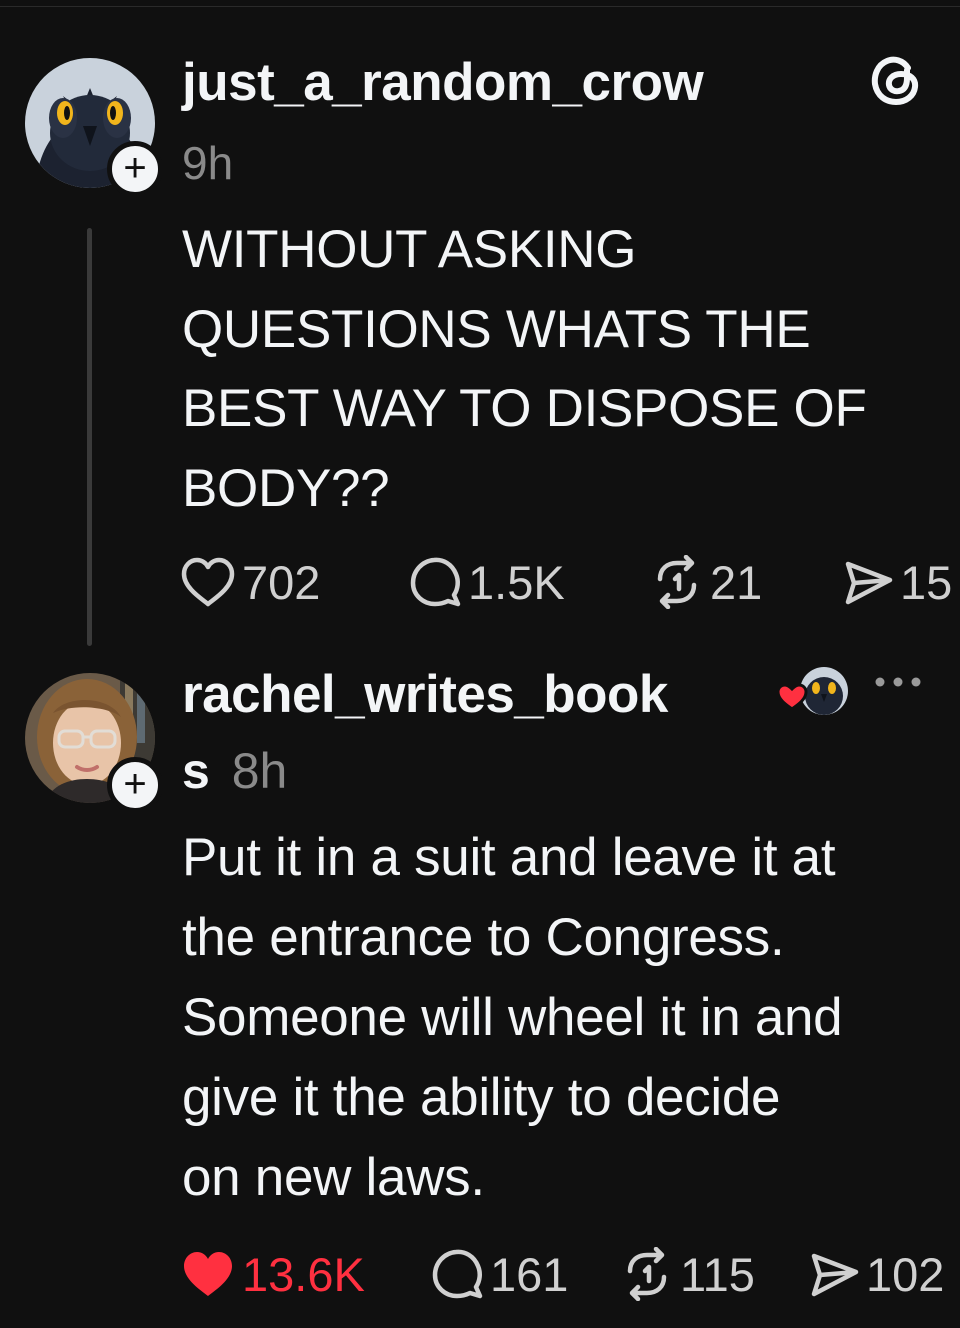 This screenshot has width=960, height=1328. I want to click on threads-logo-icon, so click(896, 80).